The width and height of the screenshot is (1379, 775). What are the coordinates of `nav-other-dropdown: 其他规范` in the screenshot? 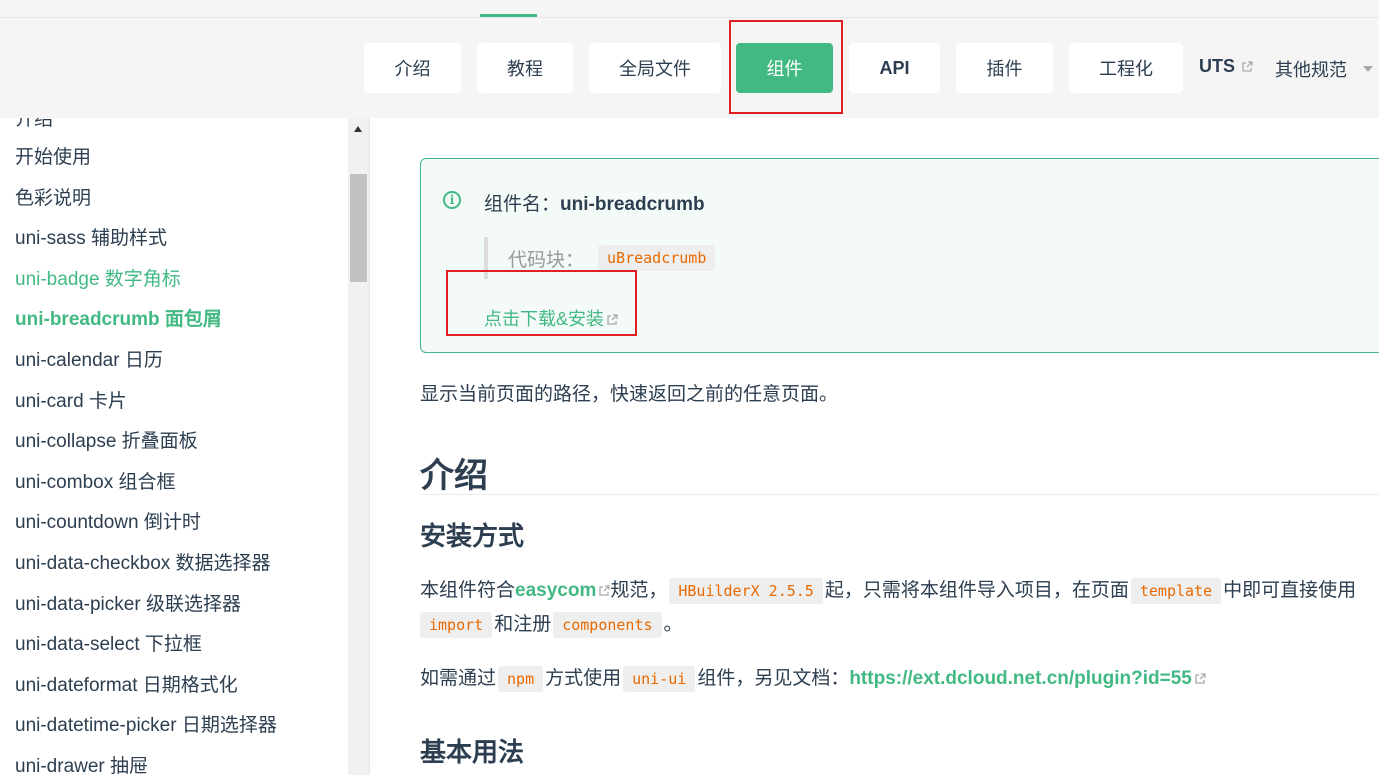 It's located at (1324, 69).